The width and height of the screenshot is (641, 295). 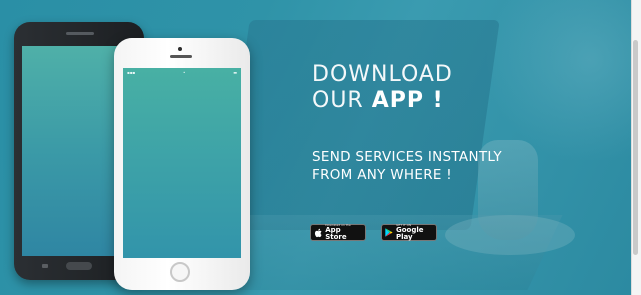 What do you see at coordinates (342, 100) in the screenshot?
I see `headline-line-2-prefix: OUR` at bounding box center [342, 100].